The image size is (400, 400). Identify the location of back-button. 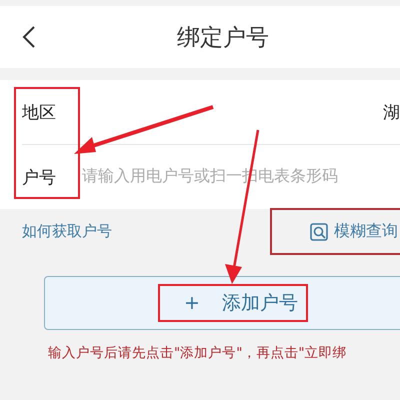
(29, 37).